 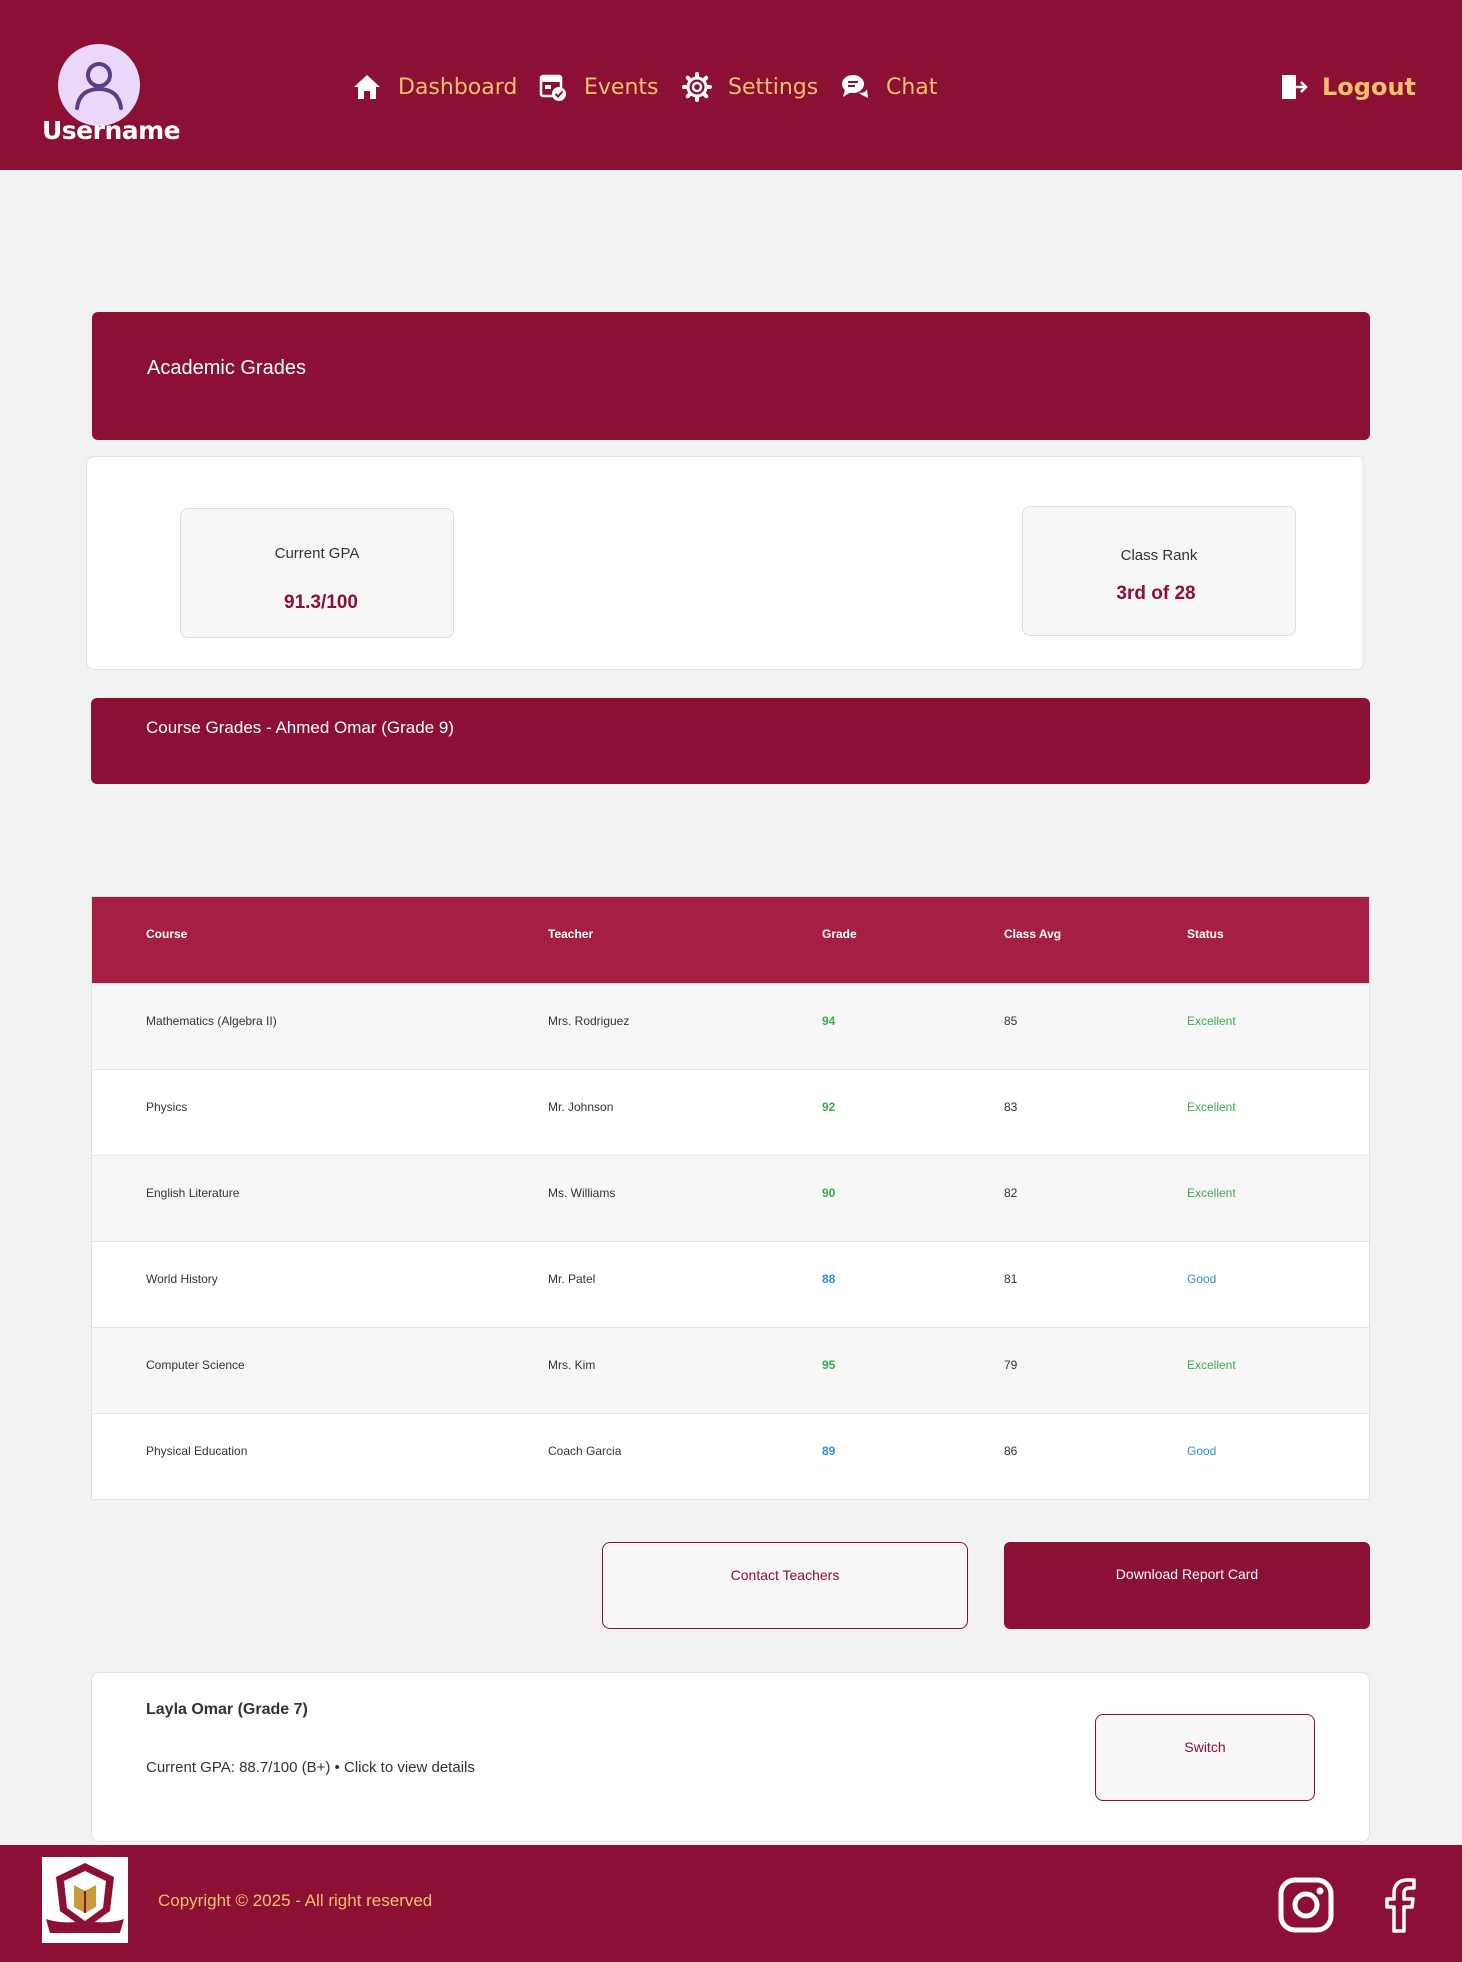 I want to click on sibling-name: Layla Omar (Grade 7), so click(x=227, y=1709).